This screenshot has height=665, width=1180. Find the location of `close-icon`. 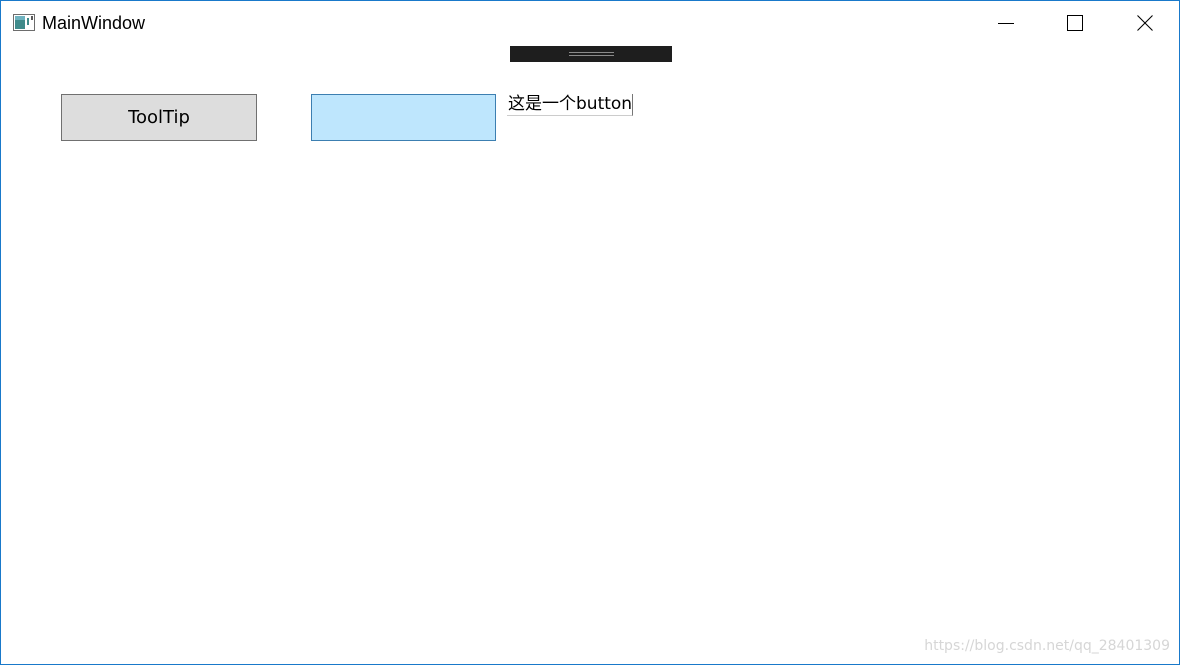

close-icon is located at coordinates (1145, 23).